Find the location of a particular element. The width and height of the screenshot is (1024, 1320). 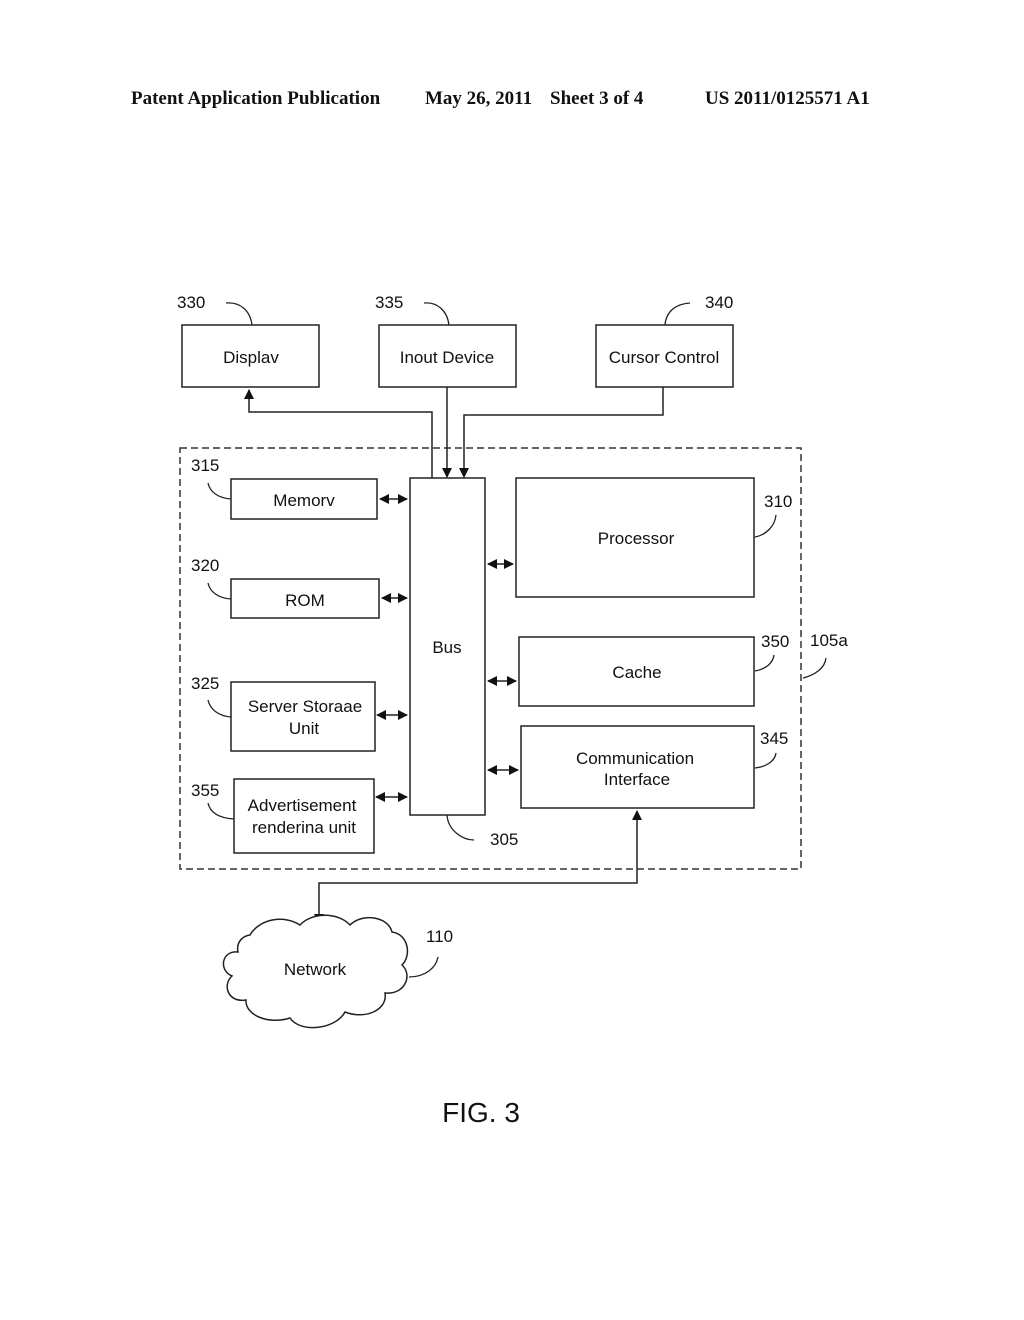

bus-block: Bus 305 is located at coordinates (463, 663).